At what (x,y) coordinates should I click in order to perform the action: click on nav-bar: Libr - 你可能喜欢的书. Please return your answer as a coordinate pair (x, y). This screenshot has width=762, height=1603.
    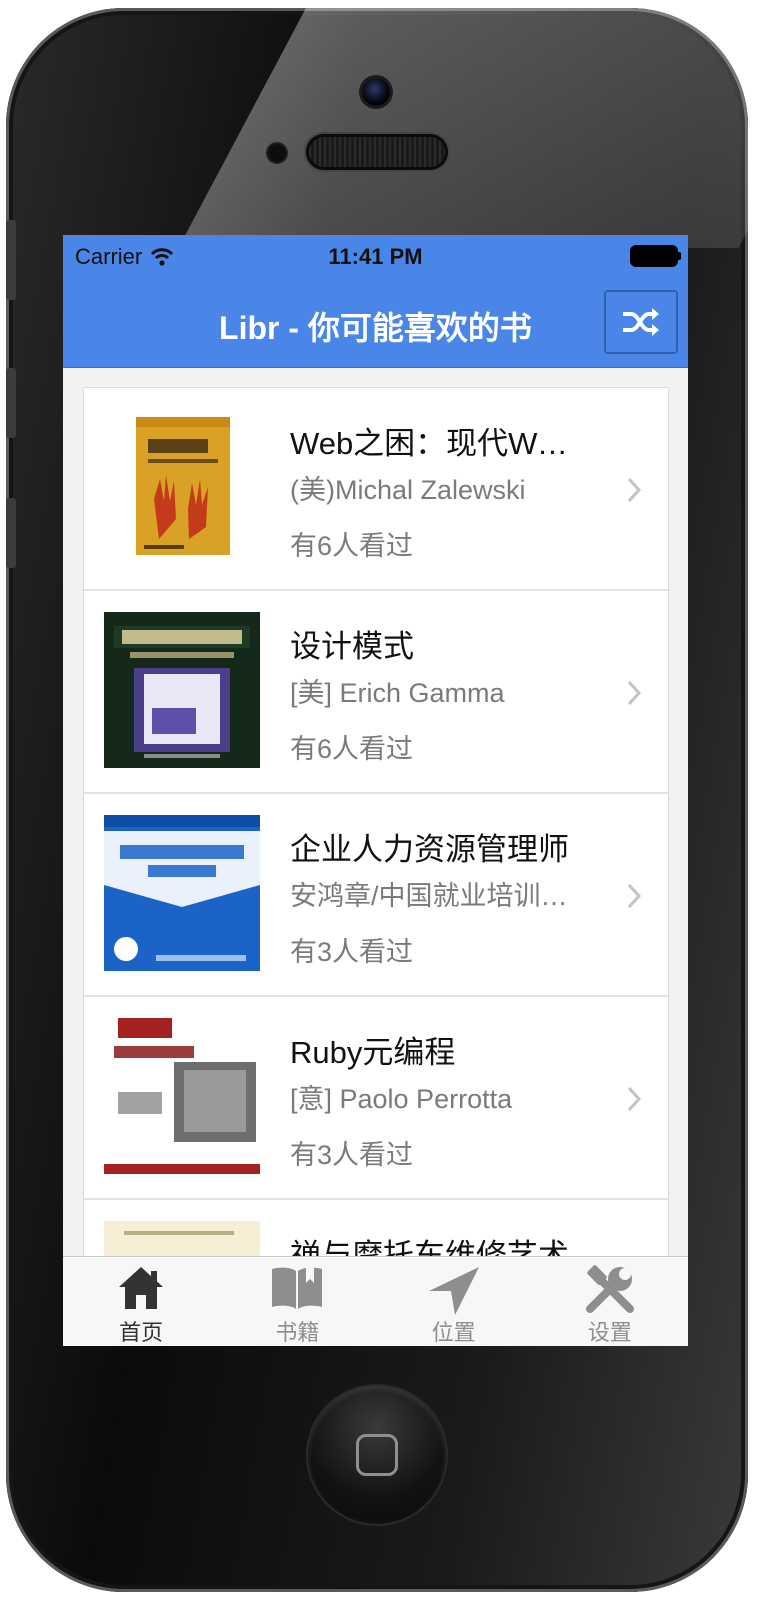
    Looking at the image, I should click on (375, 323).